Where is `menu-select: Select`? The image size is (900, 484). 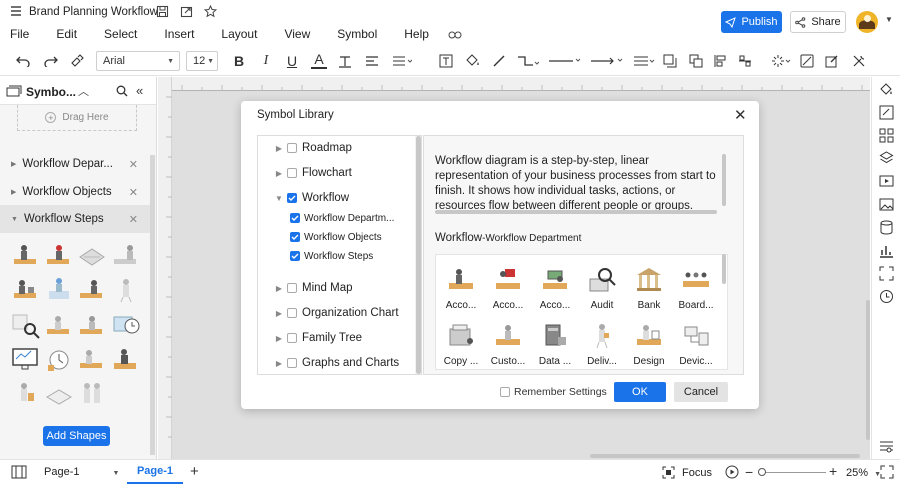 menu-select: Select is located at coordinates (120, 34).